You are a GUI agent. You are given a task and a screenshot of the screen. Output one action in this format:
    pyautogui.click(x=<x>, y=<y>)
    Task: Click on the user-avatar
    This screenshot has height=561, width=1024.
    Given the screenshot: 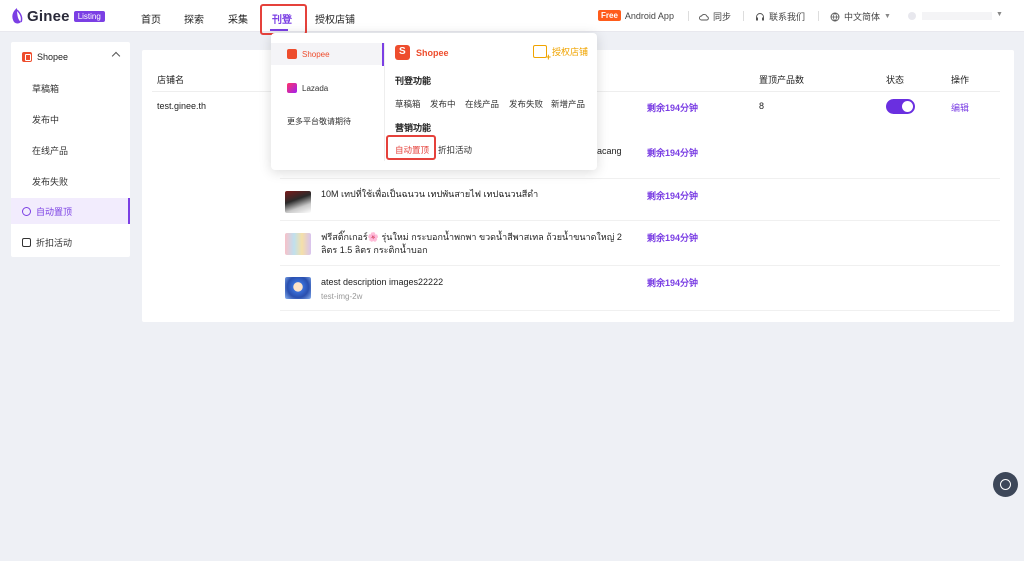 What is the action you would take?
    pyautogui.click(x=912, y=16)
    